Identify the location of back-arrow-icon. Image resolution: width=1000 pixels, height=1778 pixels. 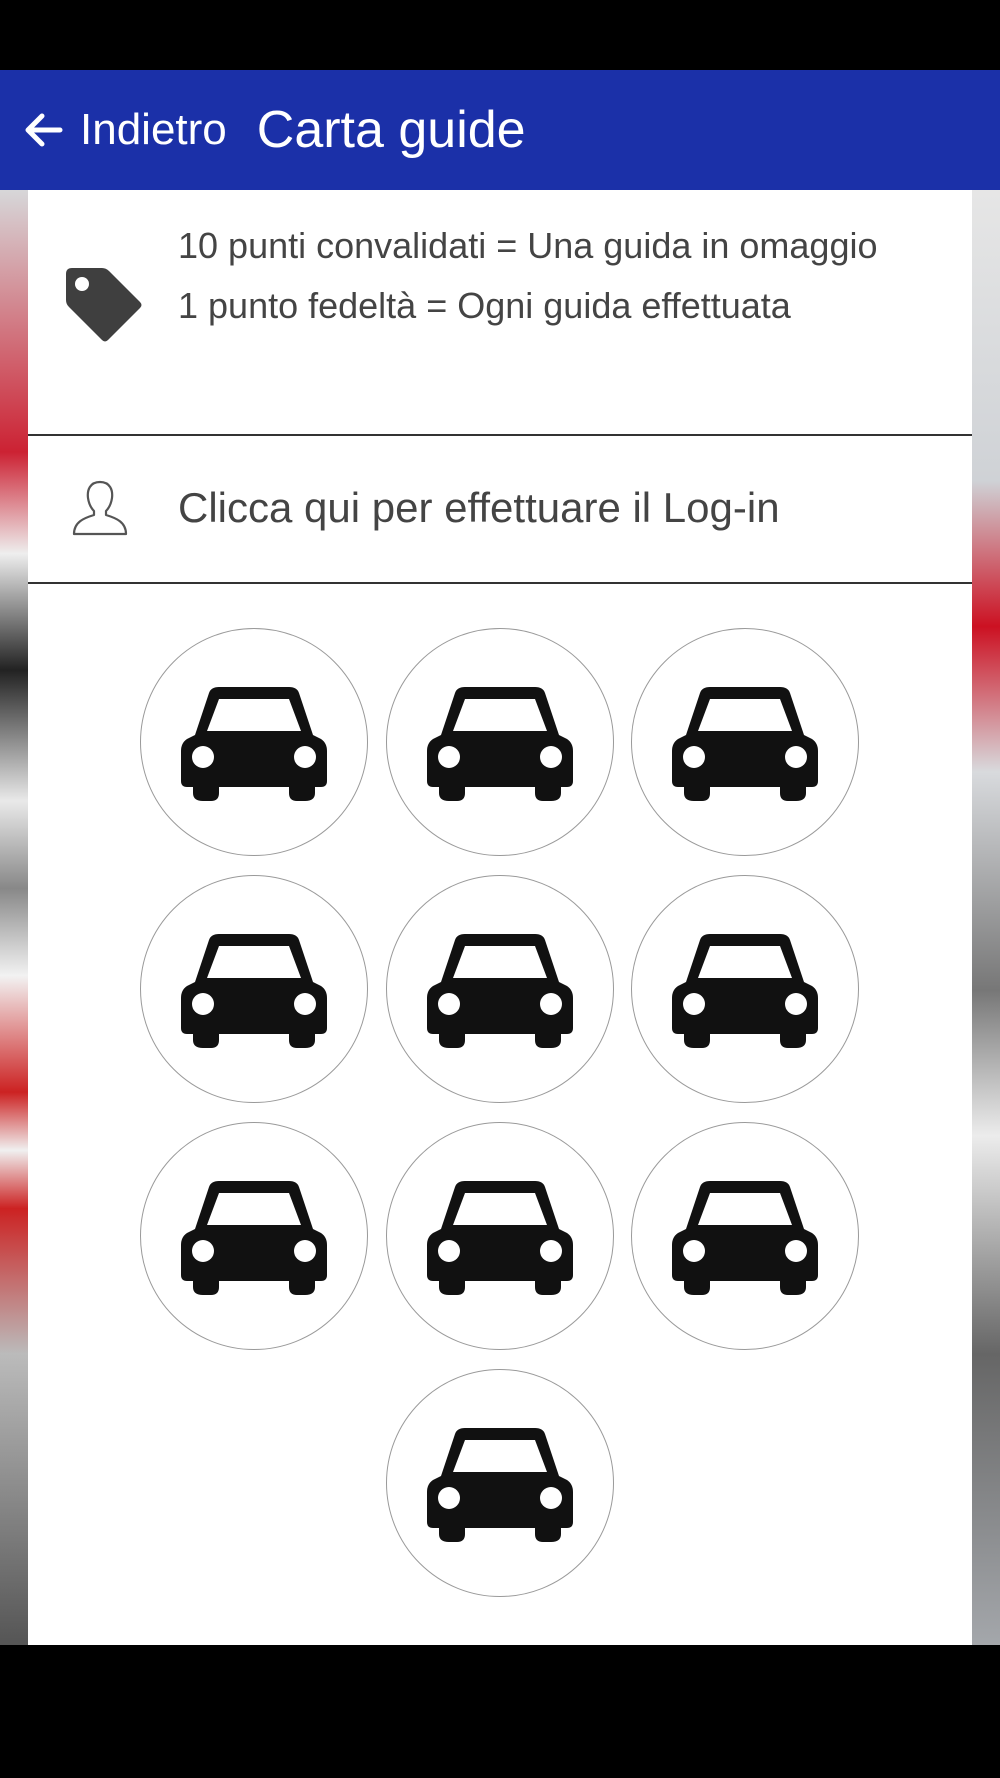
(44, 130).